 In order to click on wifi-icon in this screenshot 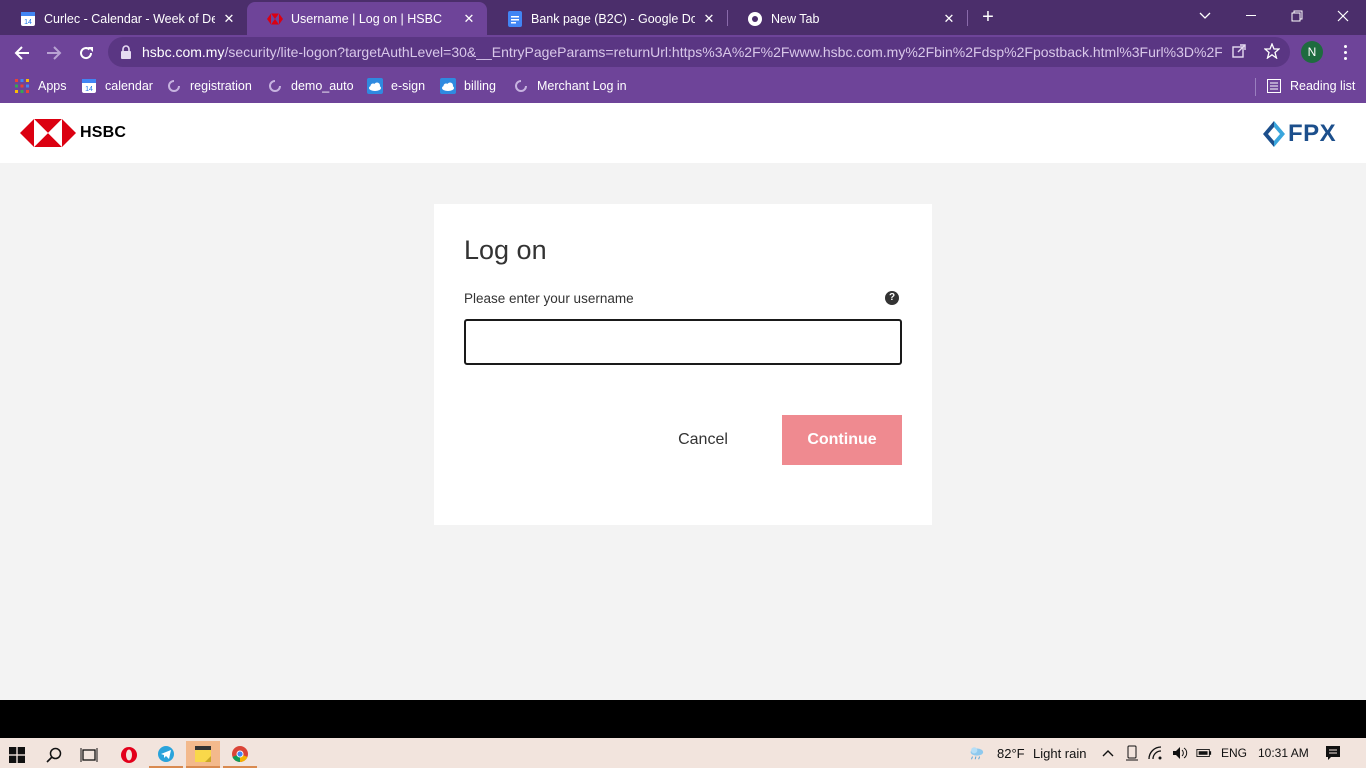, I will do `click(1156, 753)`.